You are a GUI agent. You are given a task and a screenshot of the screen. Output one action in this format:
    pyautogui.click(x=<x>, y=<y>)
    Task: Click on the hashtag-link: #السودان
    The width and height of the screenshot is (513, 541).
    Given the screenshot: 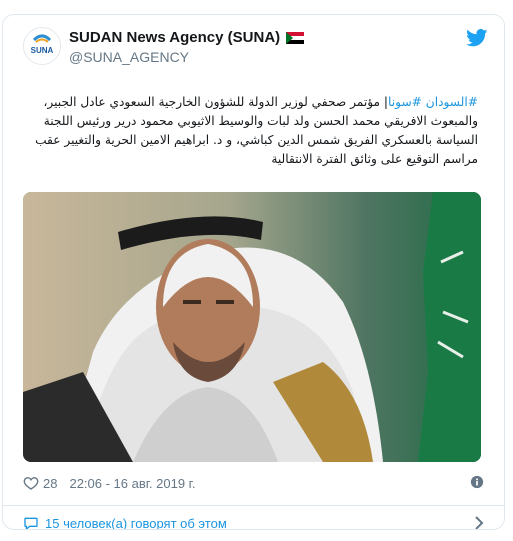 What is the action you would take?
    pyautogui.click(x=452, y=102)
    